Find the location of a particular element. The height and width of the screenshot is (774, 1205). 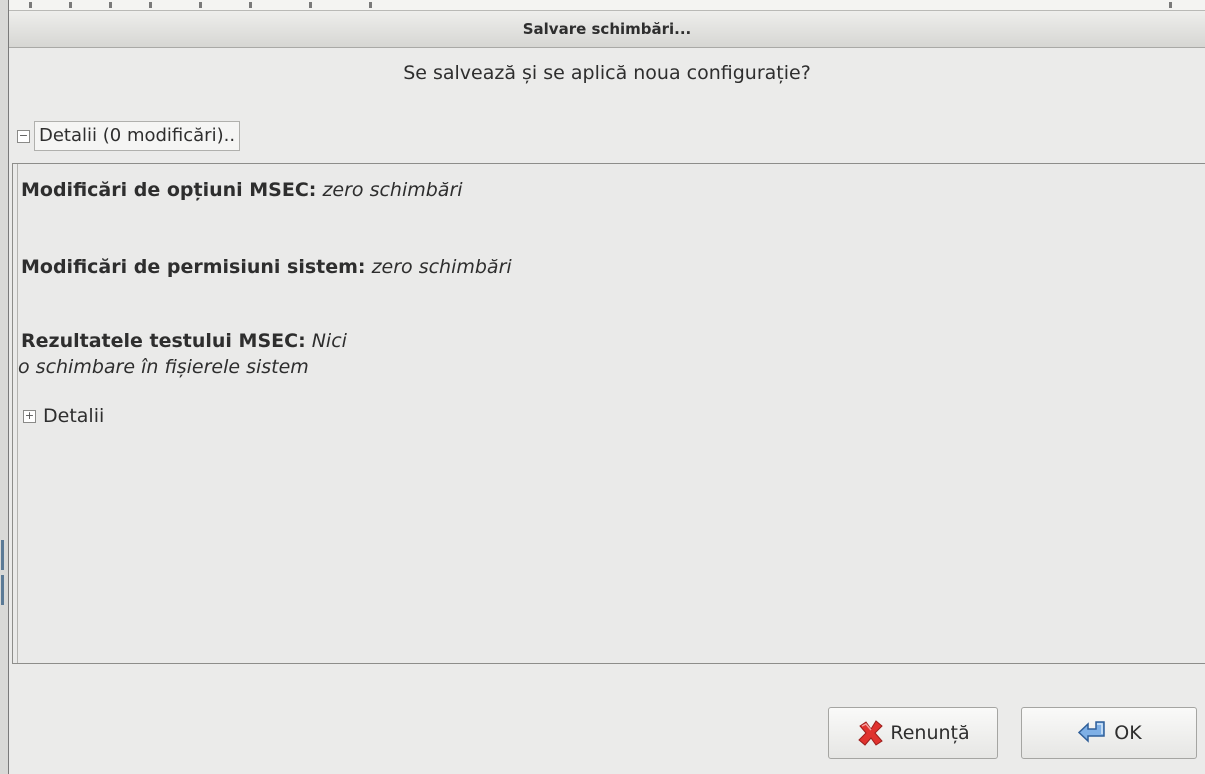

msec-test-results-label: Rezultatele testului MSEC: is located at coordinates (163, 341).